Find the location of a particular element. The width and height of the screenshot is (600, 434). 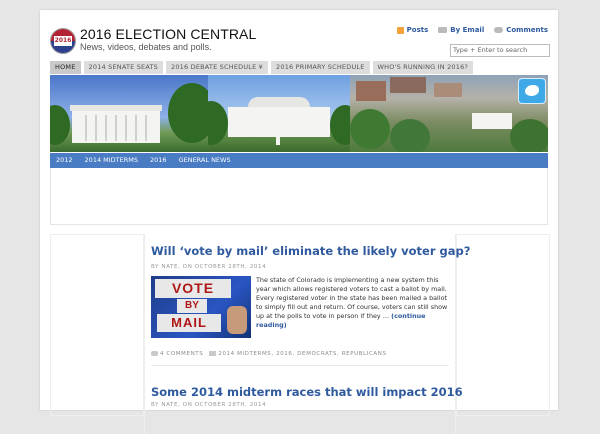

subnav-link-2014-midterms: 2014 MIDTERMS is located at coordinates (111, 160).